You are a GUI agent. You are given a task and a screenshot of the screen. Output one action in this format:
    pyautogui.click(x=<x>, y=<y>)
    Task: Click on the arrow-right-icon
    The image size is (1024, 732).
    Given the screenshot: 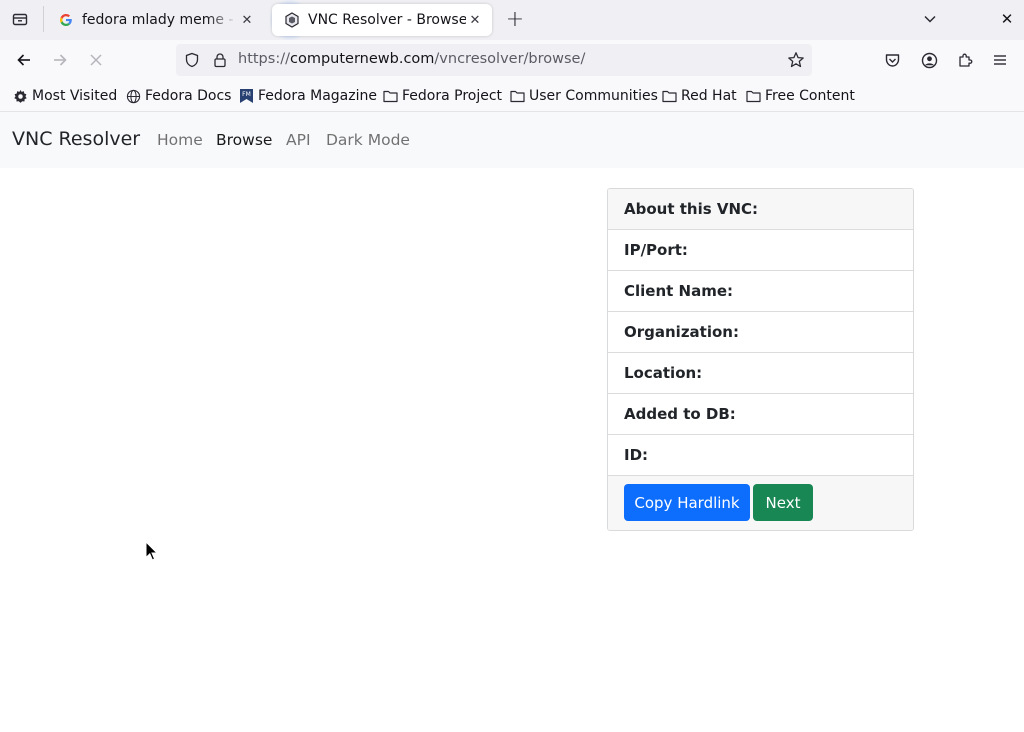 What is the action you would take?
    pyautogui.click(x=60, y=60)
    